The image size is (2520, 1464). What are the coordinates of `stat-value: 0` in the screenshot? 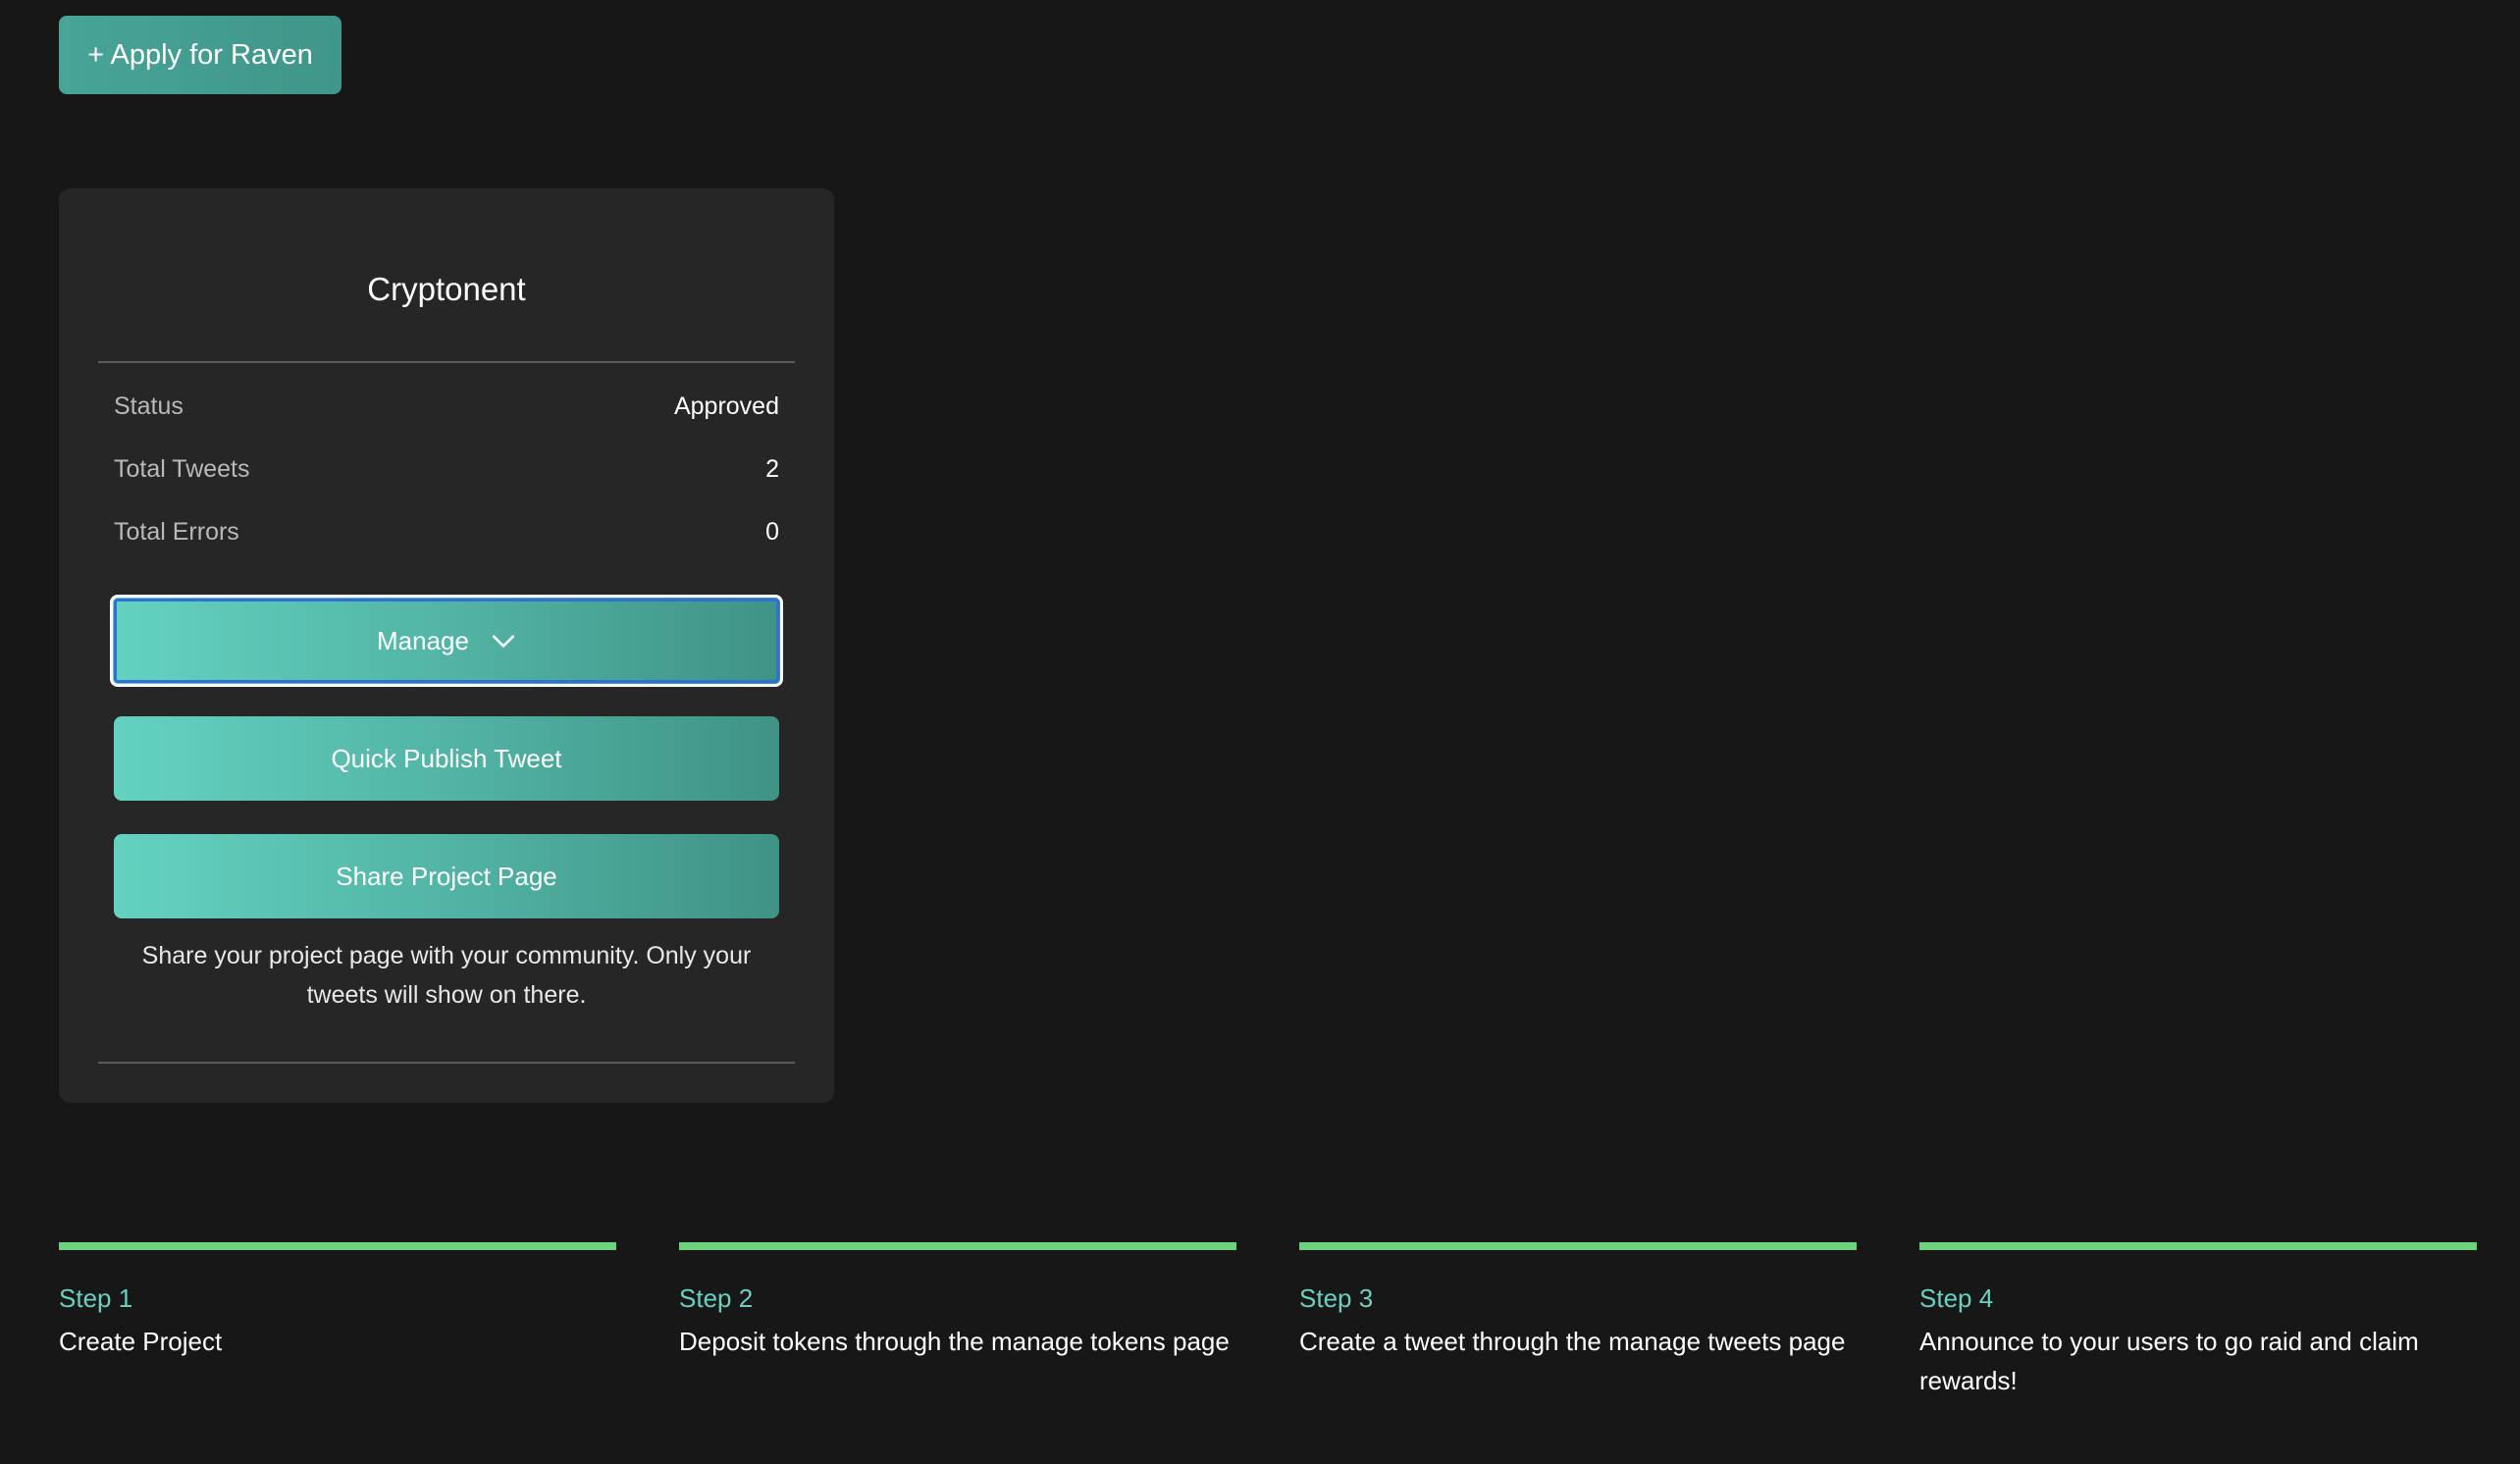 It's located at (772, 531).